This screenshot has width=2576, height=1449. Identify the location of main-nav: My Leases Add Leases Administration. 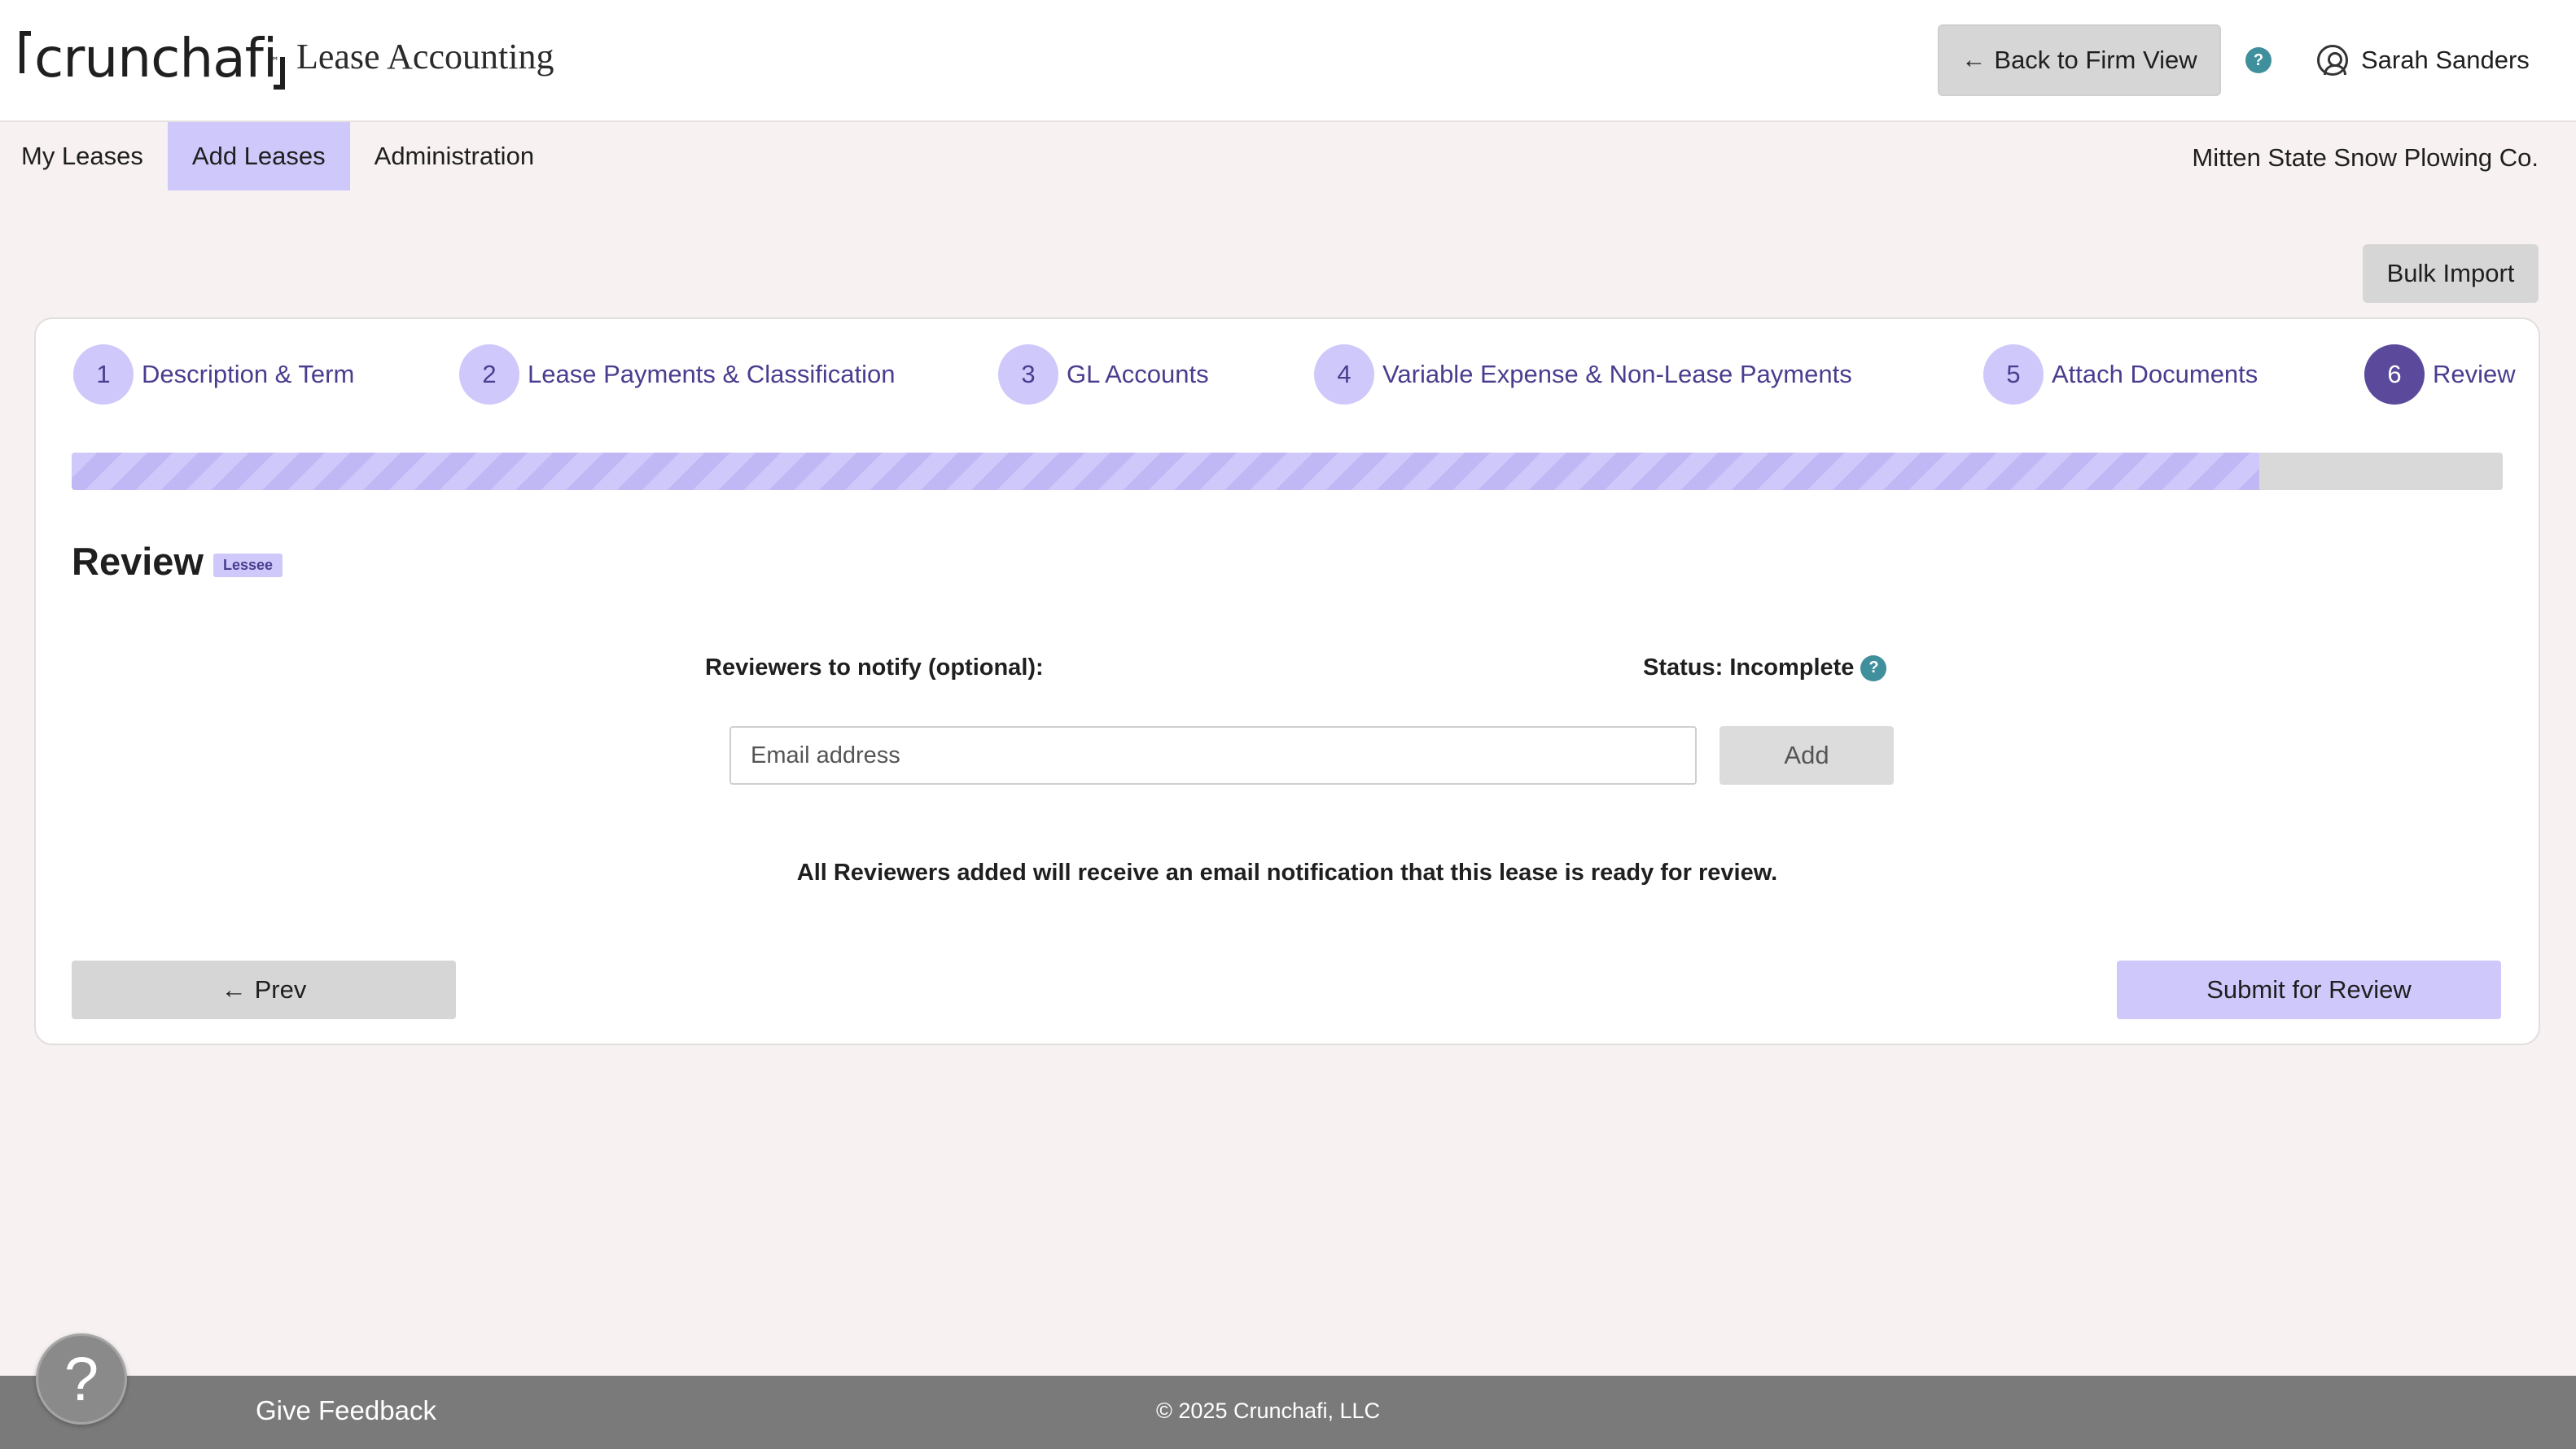
(279, 156).